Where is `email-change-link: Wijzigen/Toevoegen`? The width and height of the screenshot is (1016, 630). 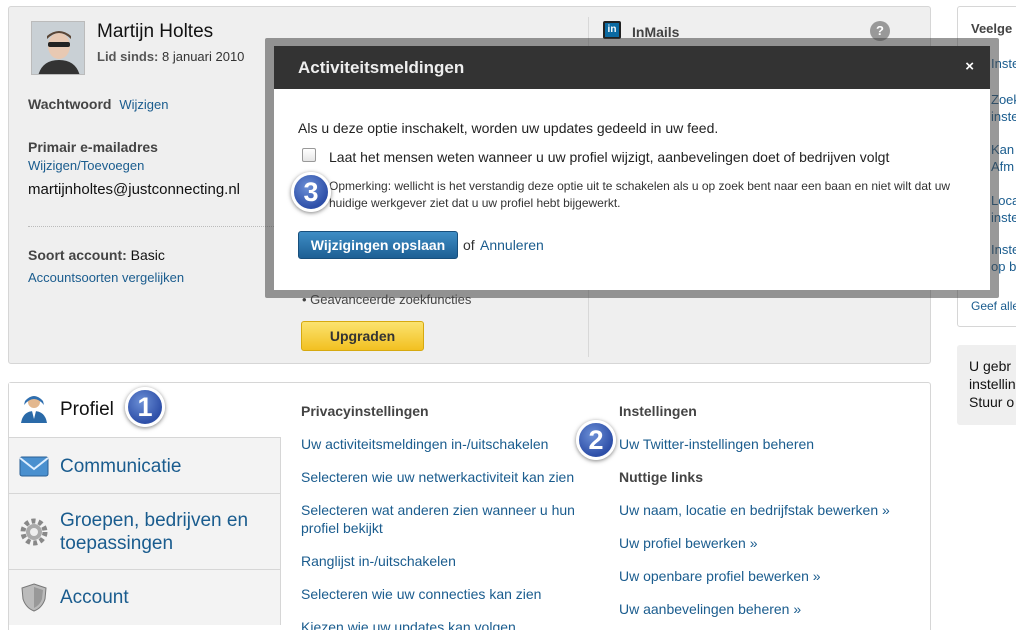
email-change-link: Wijzigen/Toevoegen is located at coordinates (86, 165).